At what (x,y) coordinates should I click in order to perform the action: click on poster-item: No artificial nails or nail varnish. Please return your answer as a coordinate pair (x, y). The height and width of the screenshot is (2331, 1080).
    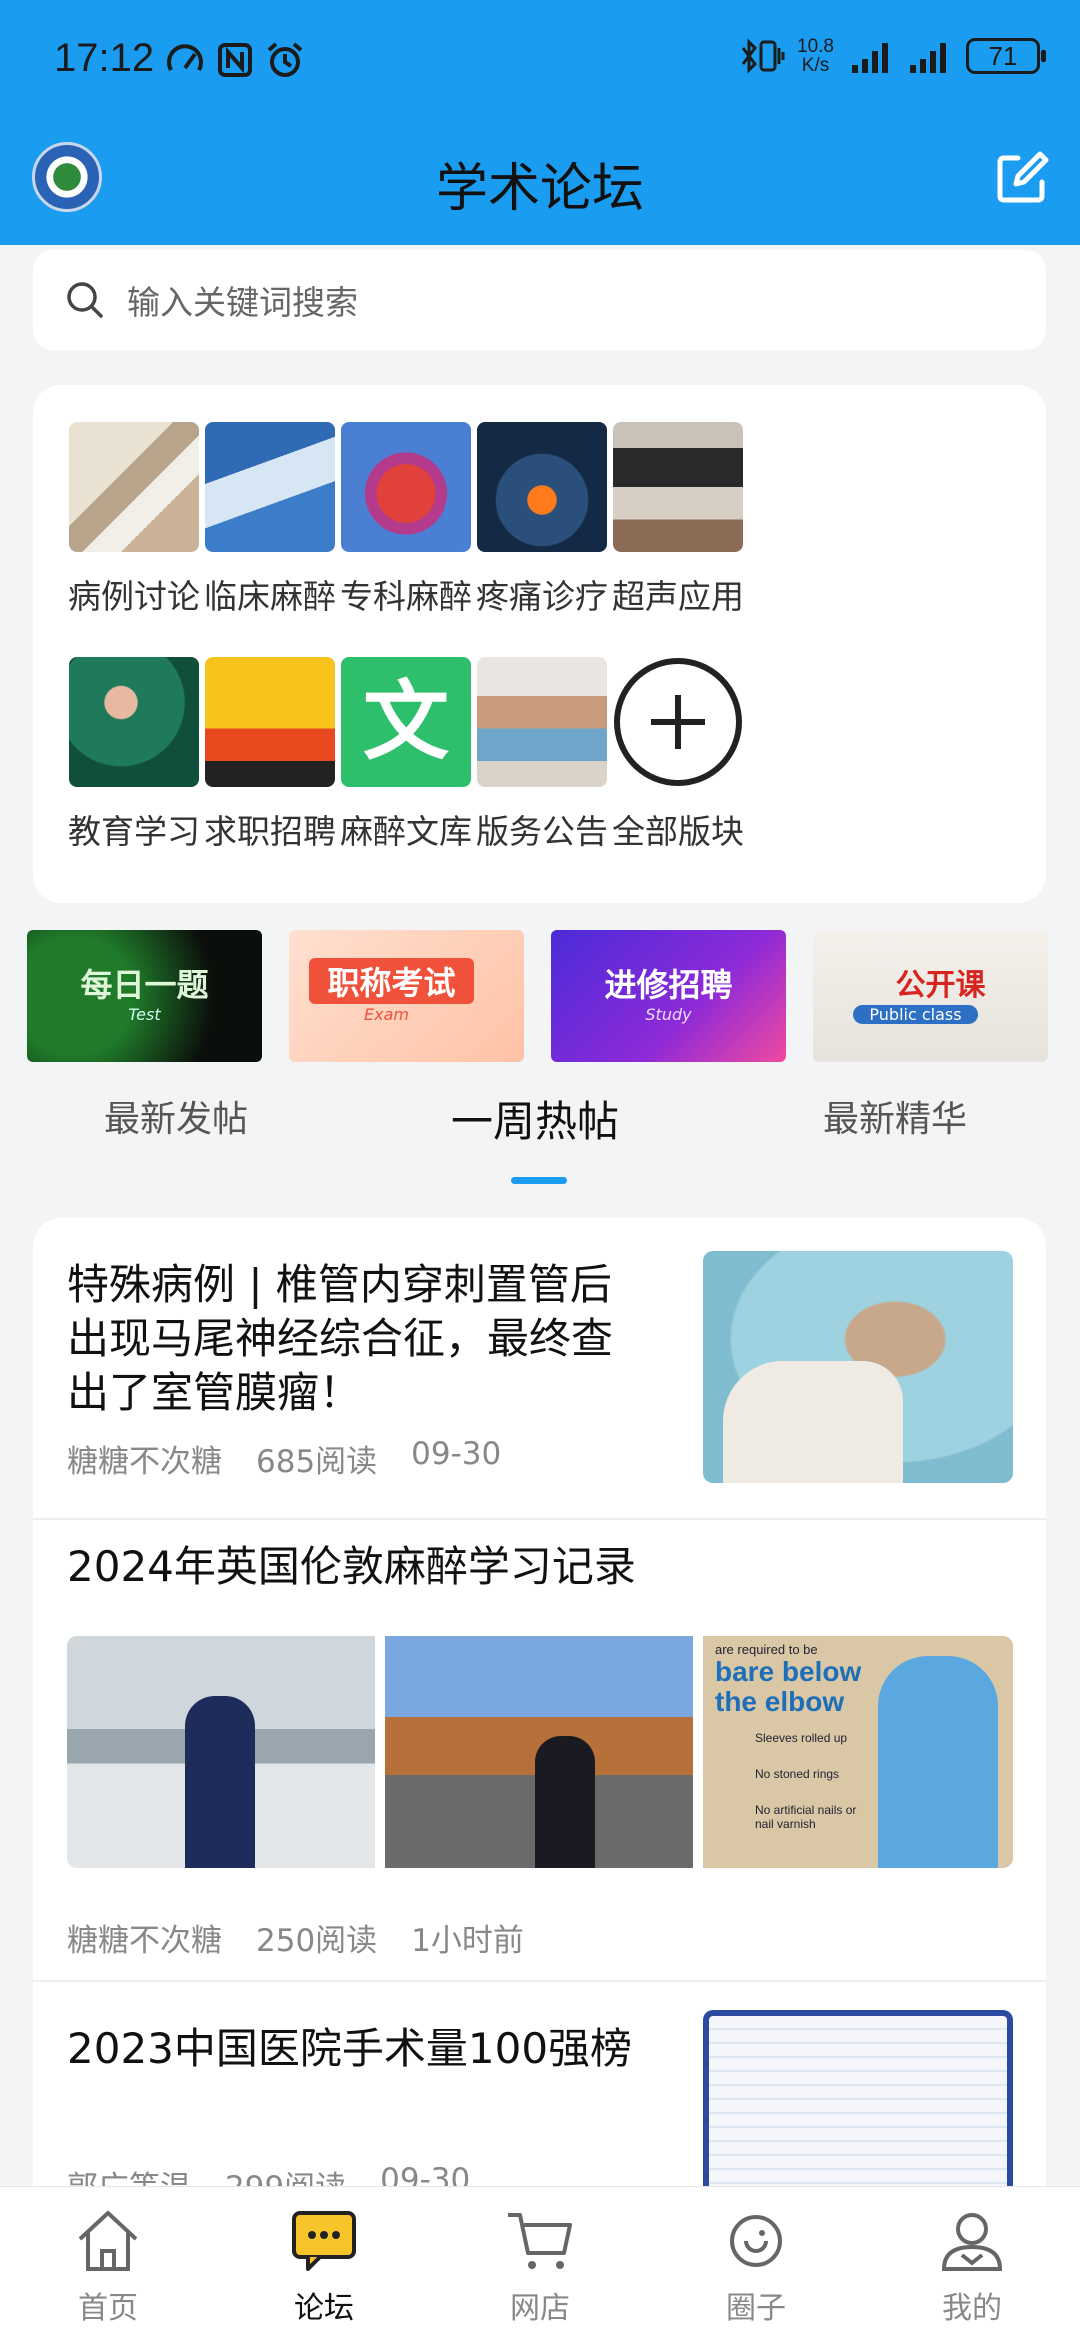
    Looking at the image, I should click on (806, 1817).